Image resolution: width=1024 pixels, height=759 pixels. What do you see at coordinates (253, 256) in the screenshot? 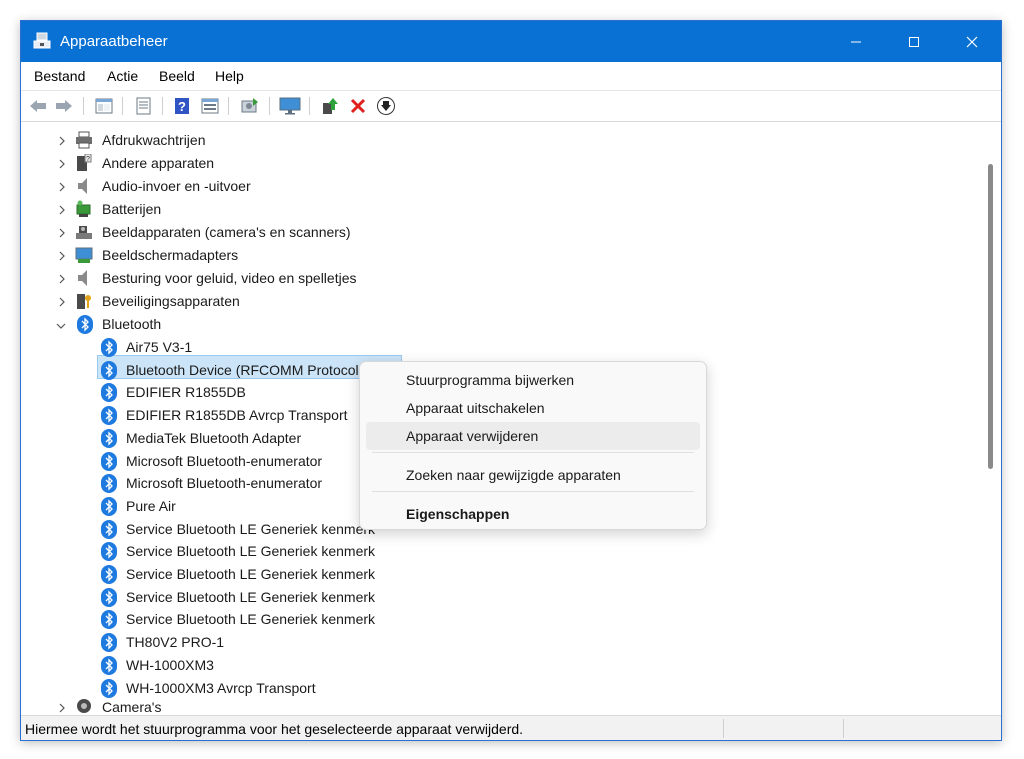
I see `tree-category-beeldschermadapters: Beeldschermadapters` at bounding box center [253, 256].